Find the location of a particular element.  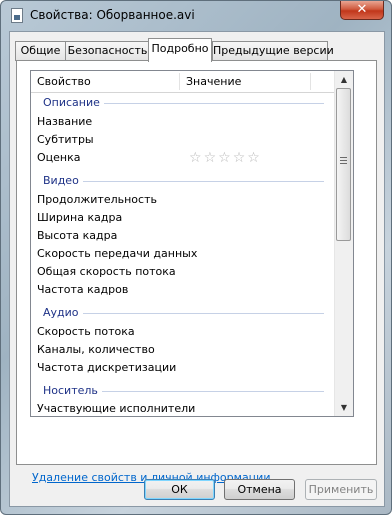

property-name: Участвующие исполнители is located at coordinates (116, 408).